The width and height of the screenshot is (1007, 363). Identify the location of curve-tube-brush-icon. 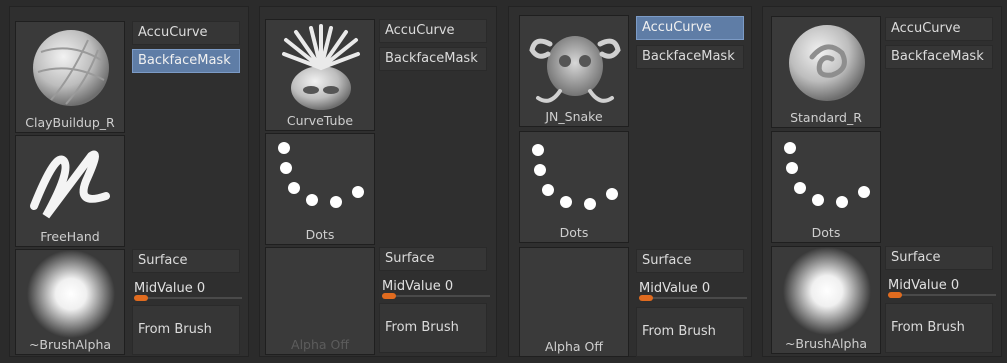
(321, 67).